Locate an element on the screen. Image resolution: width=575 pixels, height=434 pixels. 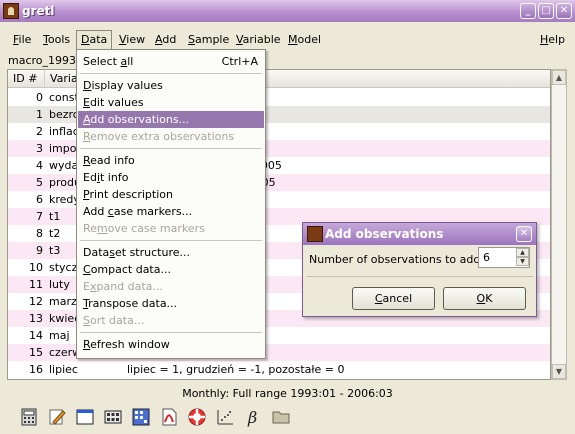
menu-item-refresh-window: Refresh window is located at coordinates (171, 344).